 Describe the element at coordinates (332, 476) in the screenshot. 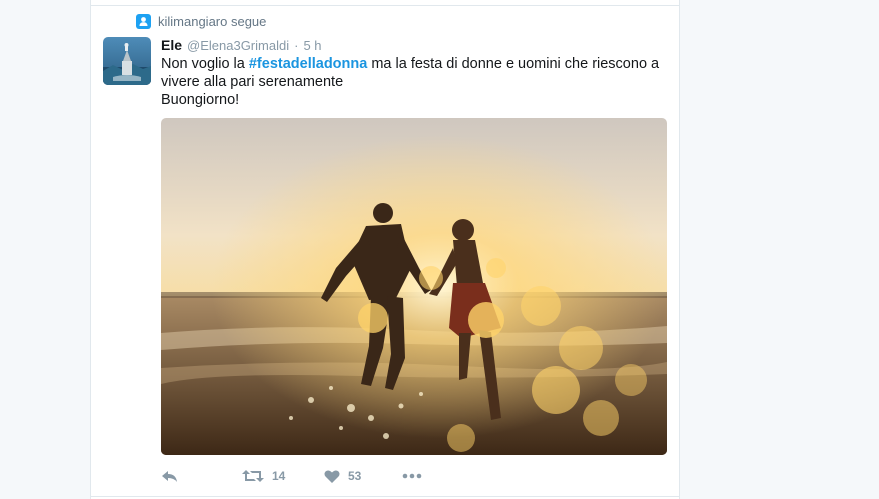

I see `heart-icon` at that location.